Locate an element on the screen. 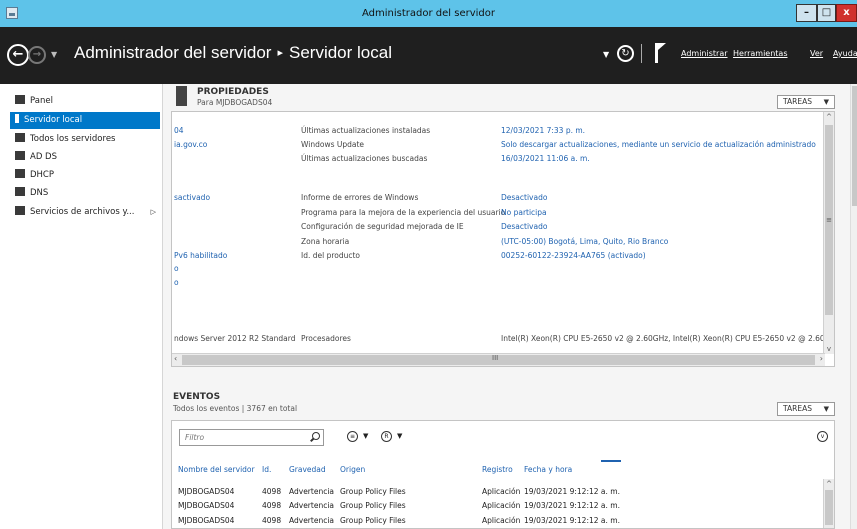 This screenshot has height=529, width=857. sidebar-item-todos-servidores: Todos los servidores is located at coordinates (85, 139).